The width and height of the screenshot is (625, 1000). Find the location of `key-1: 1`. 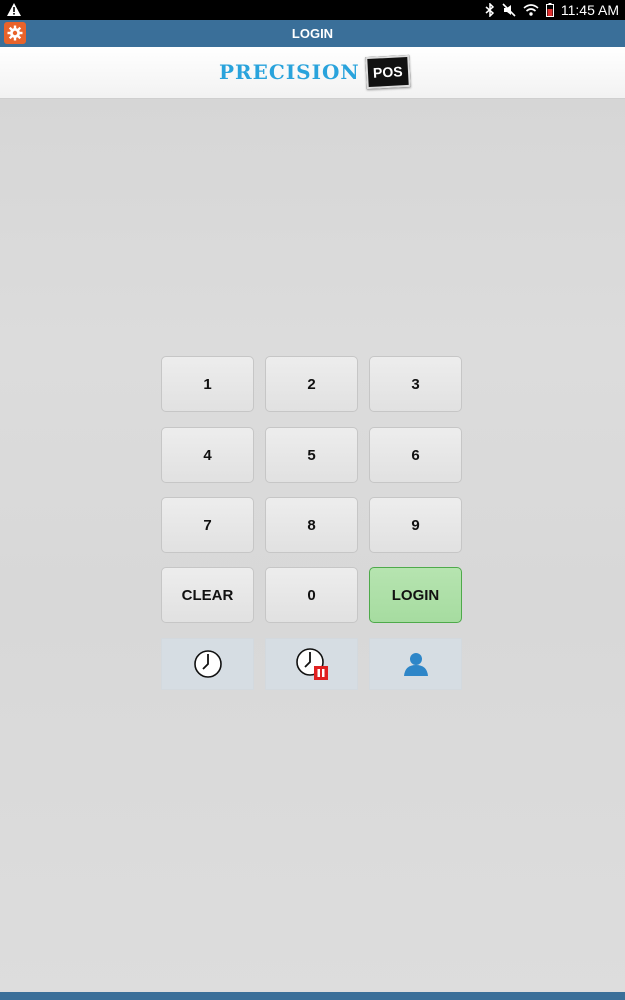

key-1: 1 is located at coordinates (207, 384).